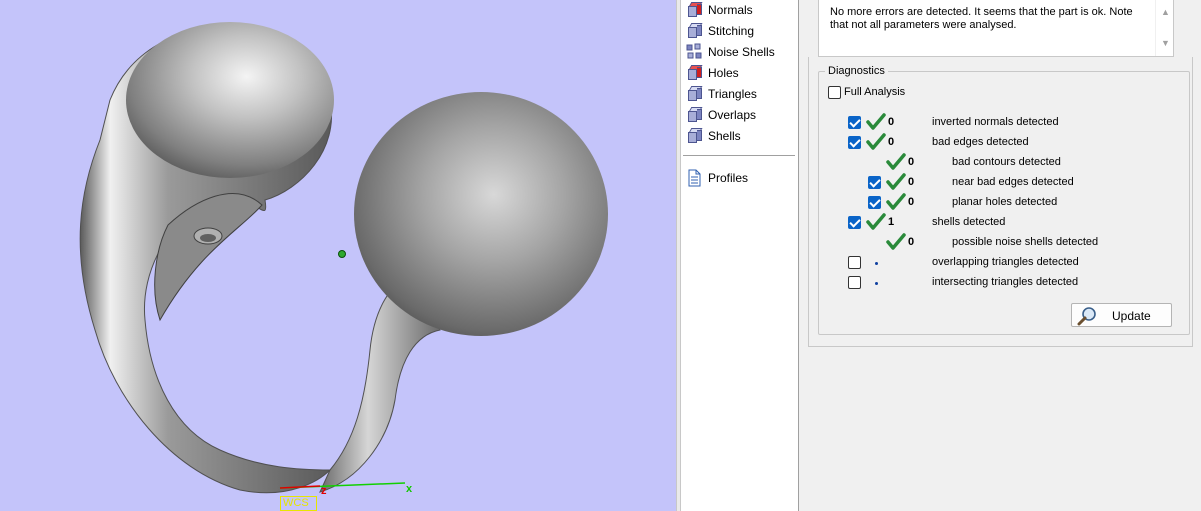 The image size is (1201, 511). What do you see at coordinates (741, 52) in the screenshot?
I see `tree-item-label: Noise Shells` at bounding box center [741, 52].